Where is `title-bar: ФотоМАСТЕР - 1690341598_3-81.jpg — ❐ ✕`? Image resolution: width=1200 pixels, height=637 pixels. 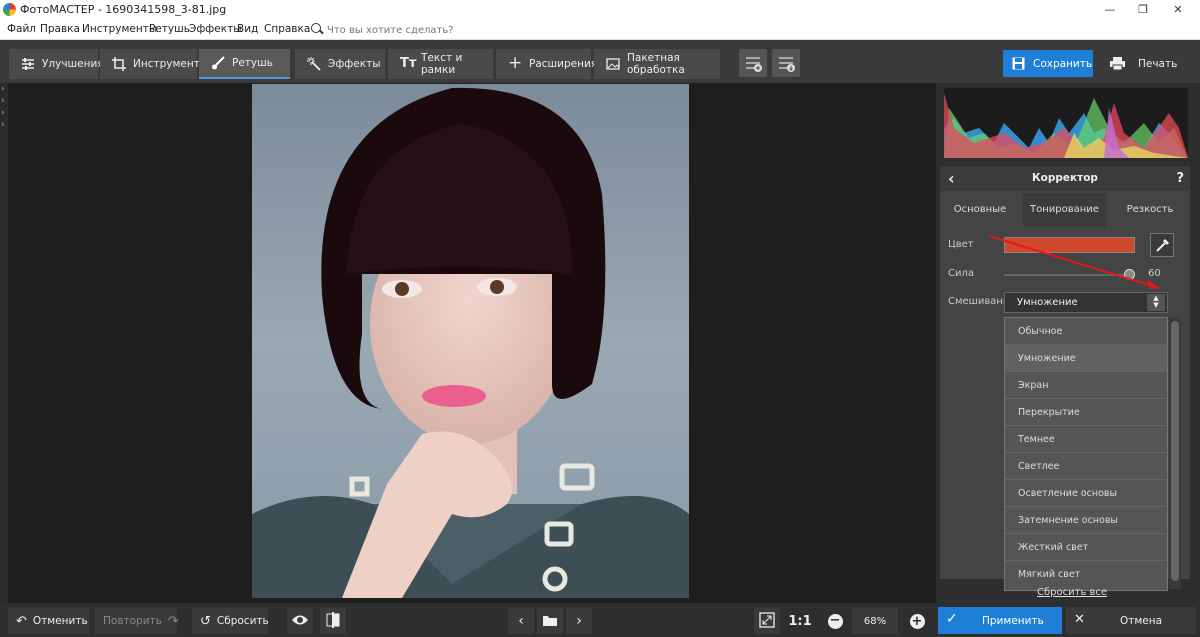
title-bar: ФотоМАСТЕР - 1690341598_3-81.jpg — ❐ ✕ is located at coordinates (600, 10).